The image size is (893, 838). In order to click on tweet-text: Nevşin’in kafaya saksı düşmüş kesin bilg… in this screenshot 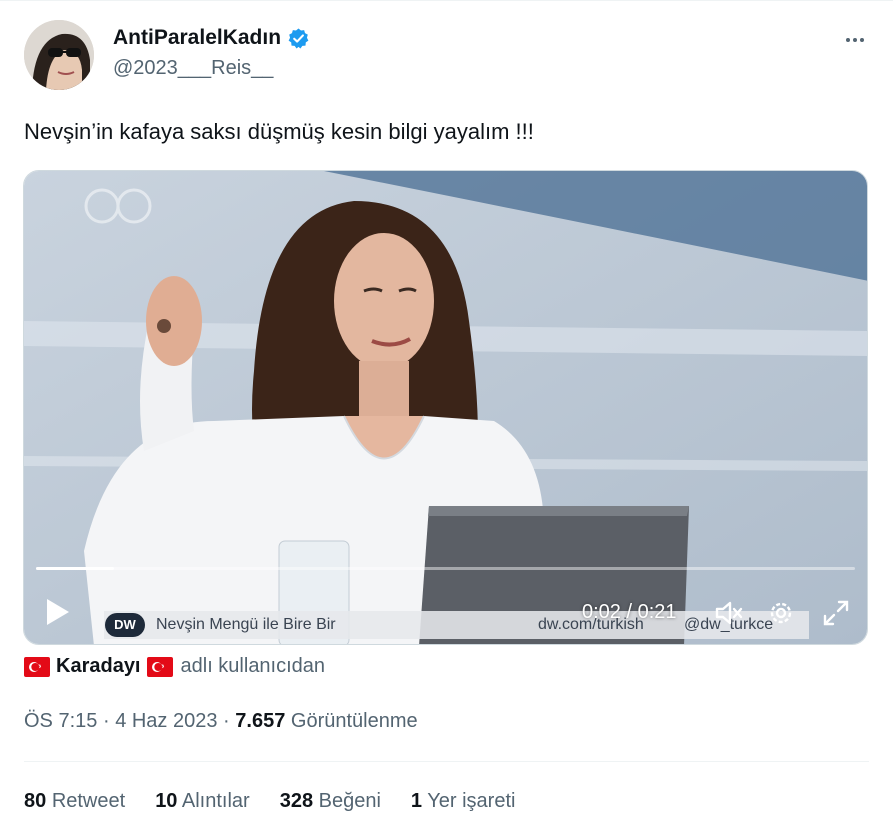, I will do `click(279, 131)`.